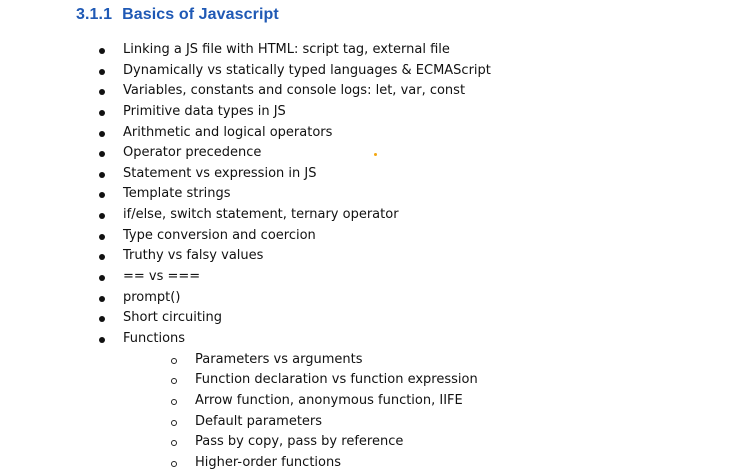 This screenshot has width=739, height=476. I want to click on list-item: Primitive data types in JS, so click(245, 112).